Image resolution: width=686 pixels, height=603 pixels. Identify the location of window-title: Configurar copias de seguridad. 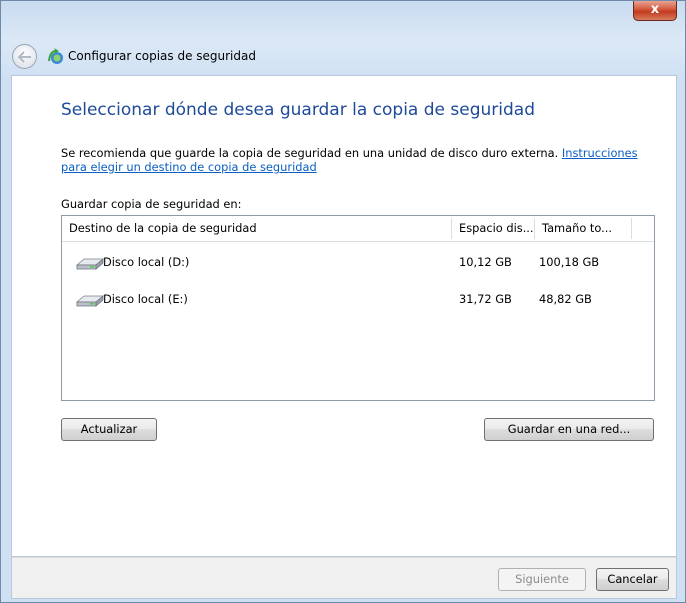
(162, 56).